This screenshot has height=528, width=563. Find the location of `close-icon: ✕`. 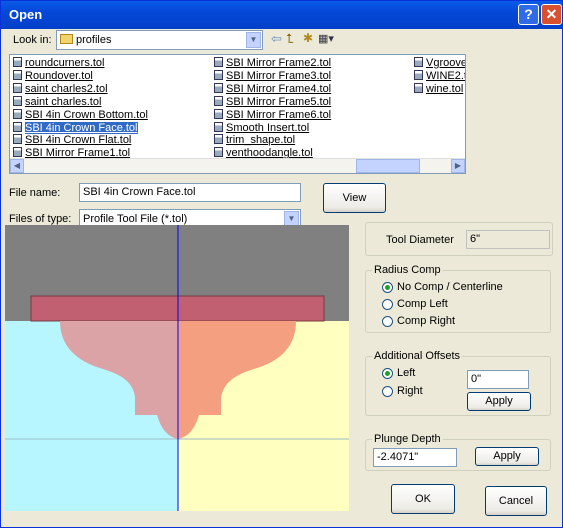

close-icon: ✕ is located at coordinates (551, 14).